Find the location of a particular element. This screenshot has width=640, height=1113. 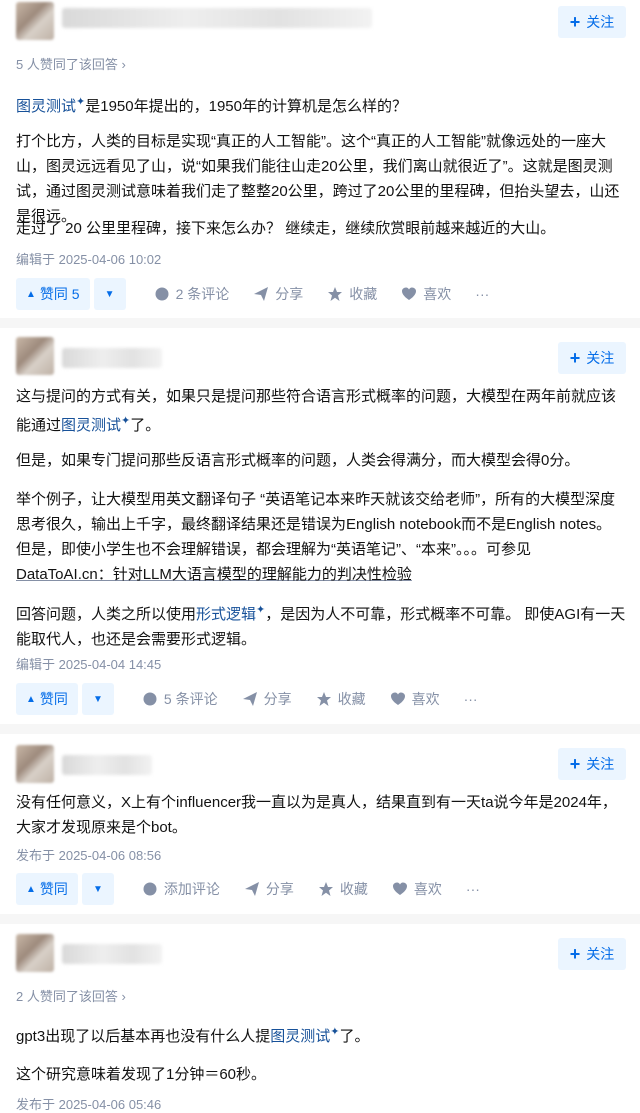

upvote-note: 2 人赞同了该回答 › is located at coordinates (71, 995).